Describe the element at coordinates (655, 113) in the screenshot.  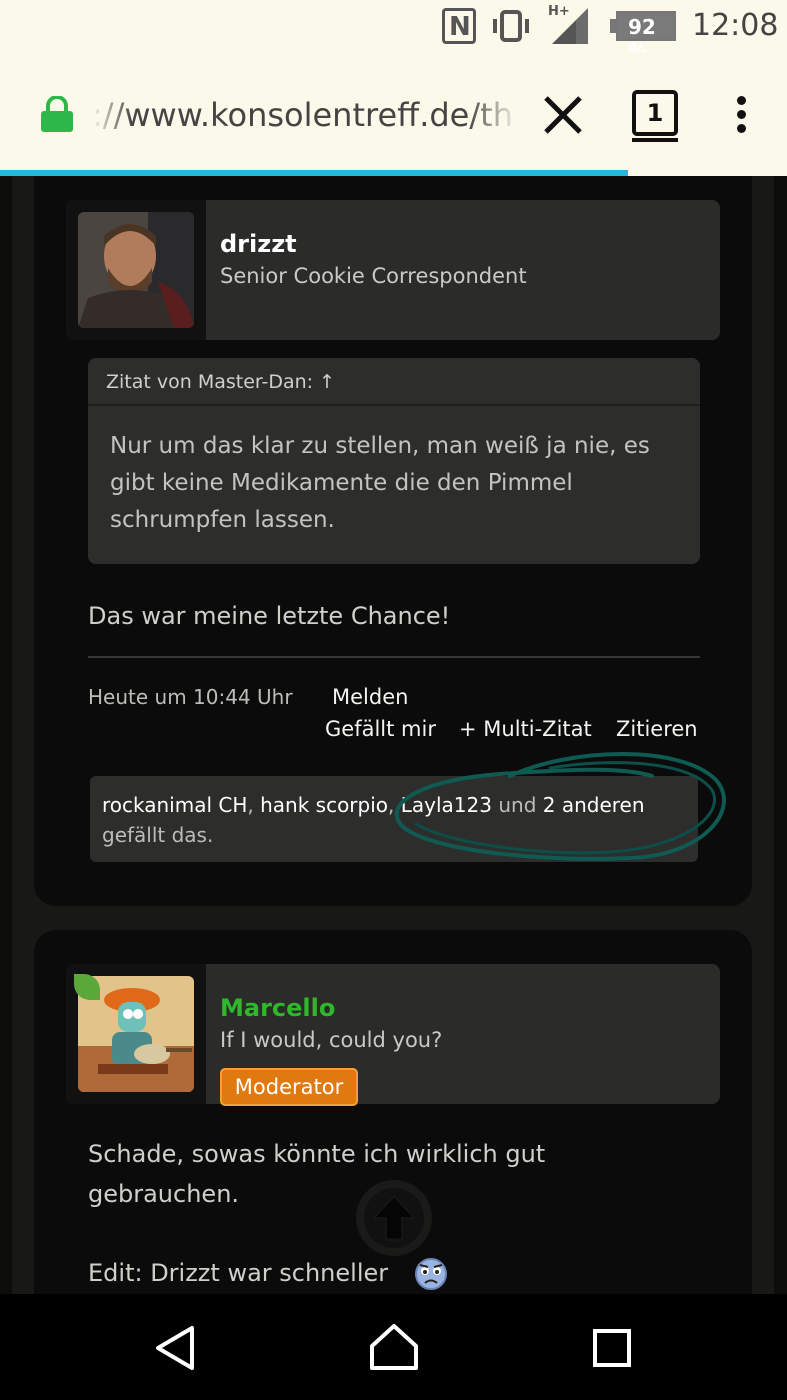
I see `tabs-icon: 1` at that location.